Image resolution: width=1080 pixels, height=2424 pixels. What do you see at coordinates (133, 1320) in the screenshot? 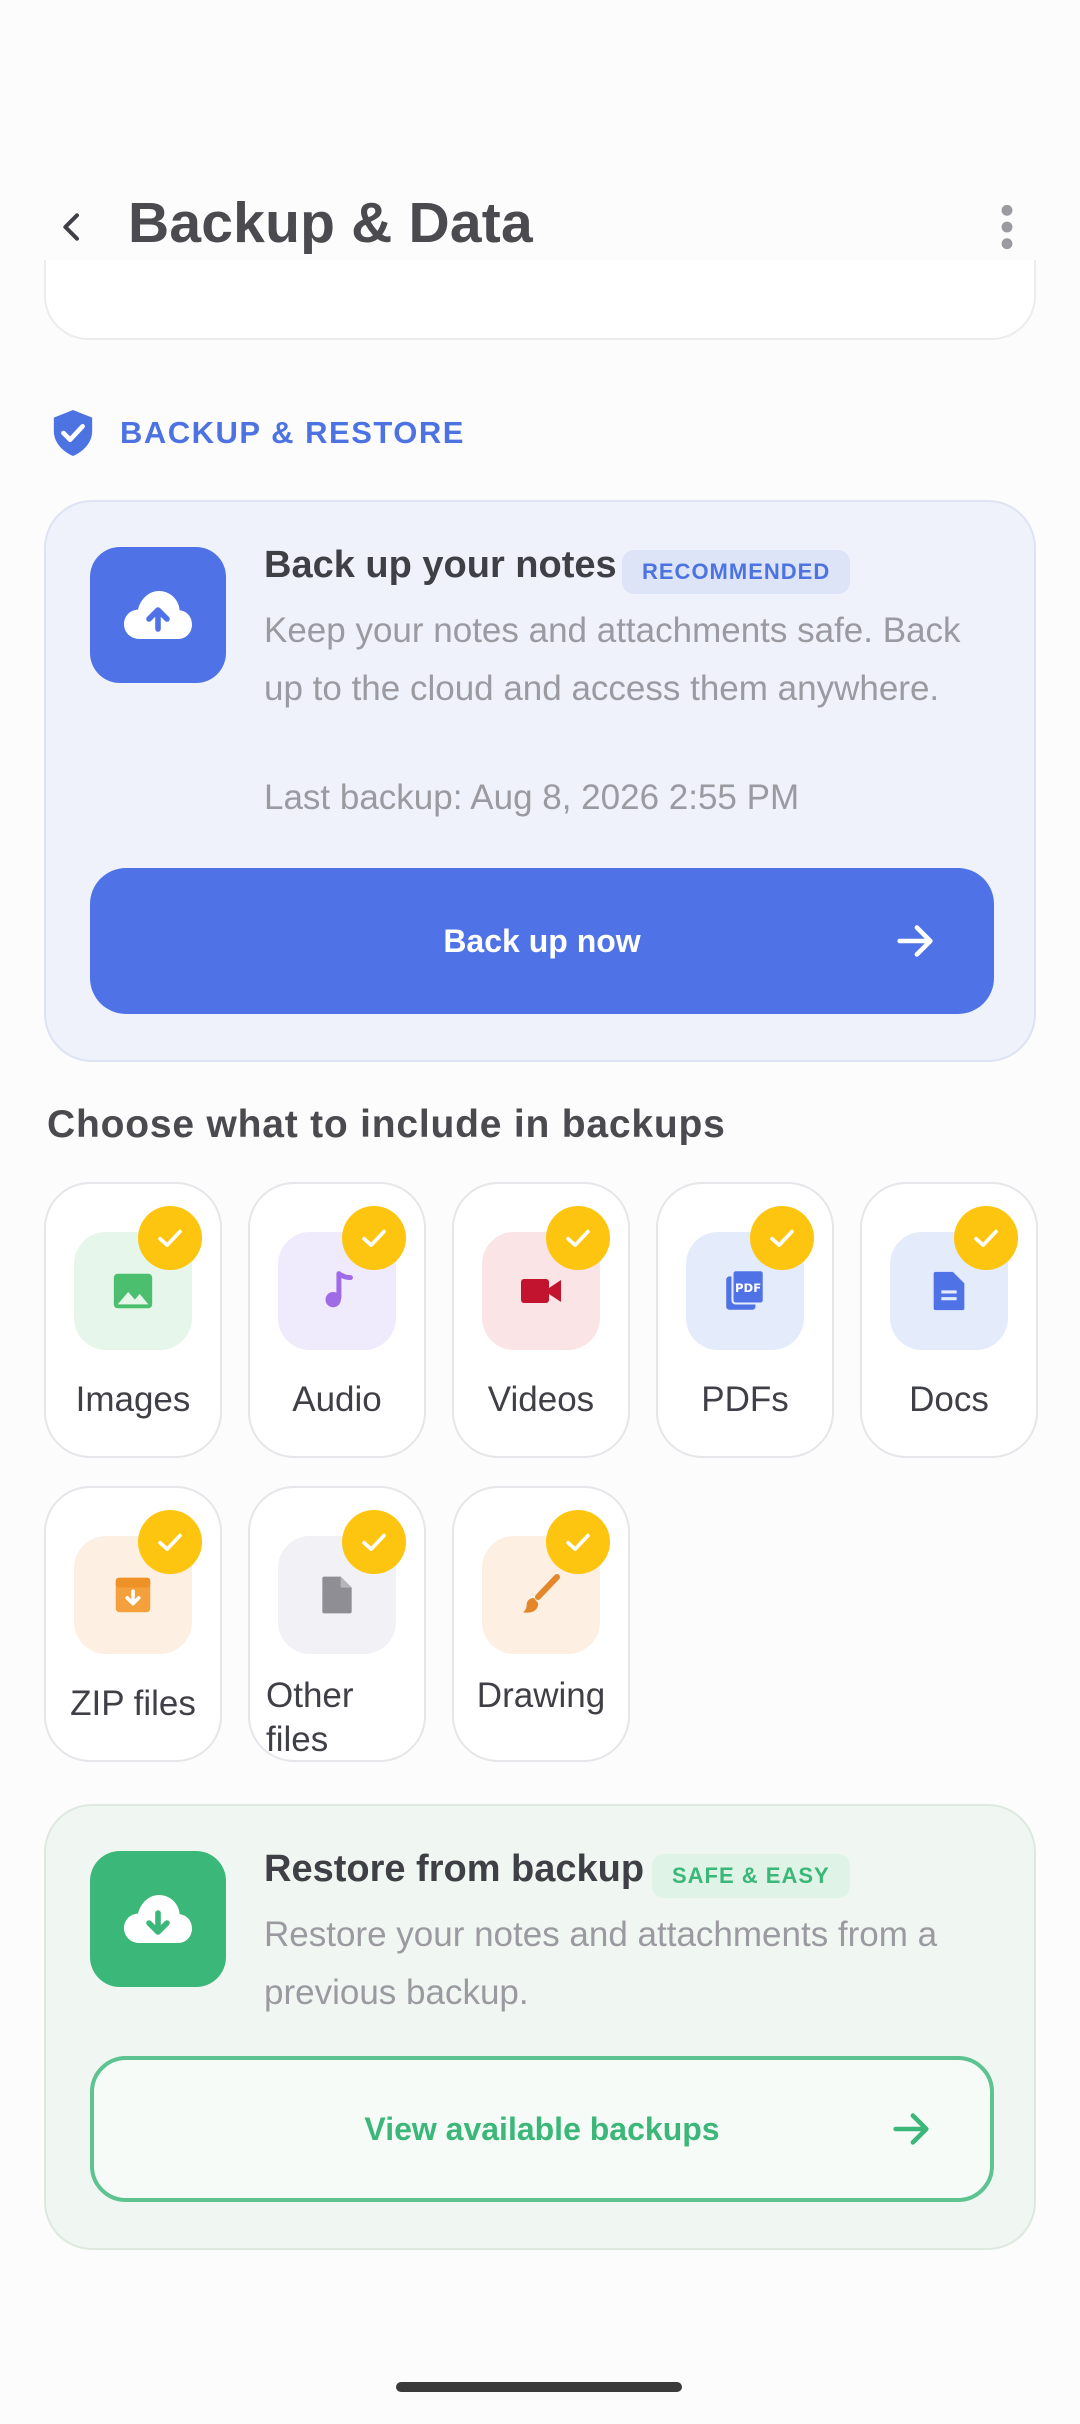
I see `include-tile-images: Images` at bounding box center [133, 1320].